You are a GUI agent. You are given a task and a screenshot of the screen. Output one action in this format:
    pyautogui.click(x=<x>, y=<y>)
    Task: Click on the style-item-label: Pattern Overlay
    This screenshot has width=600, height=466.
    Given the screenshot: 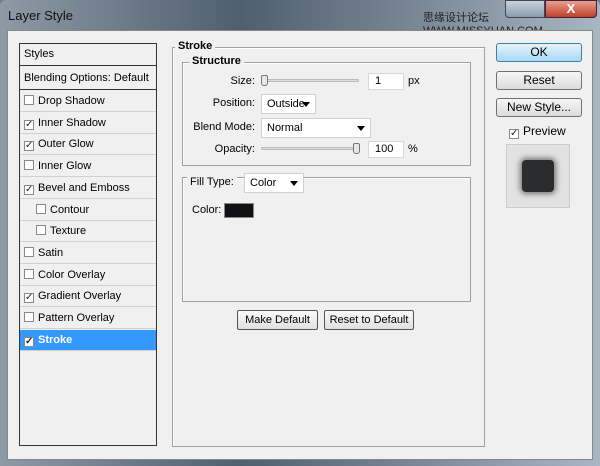 What is the action you would take?
    pyautogui.click(x=76, y=318)
    